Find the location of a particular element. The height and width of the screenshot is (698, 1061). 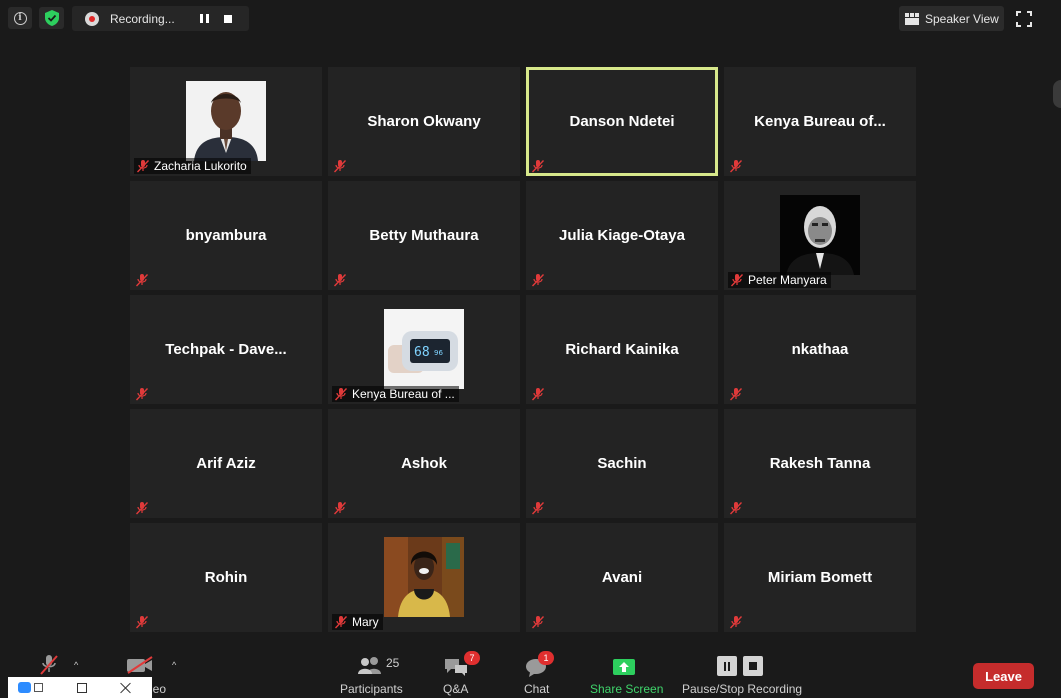

participant-tile: Julia Kiage-Otaya is located at coordinates (622, 235).